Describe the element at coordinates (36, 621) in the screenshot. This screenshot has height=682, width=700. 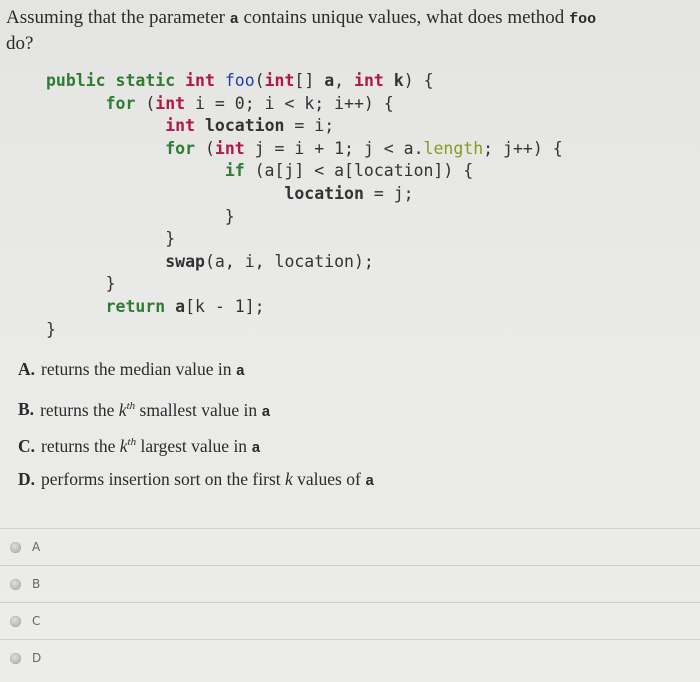
I see `option-label: C` at that location.